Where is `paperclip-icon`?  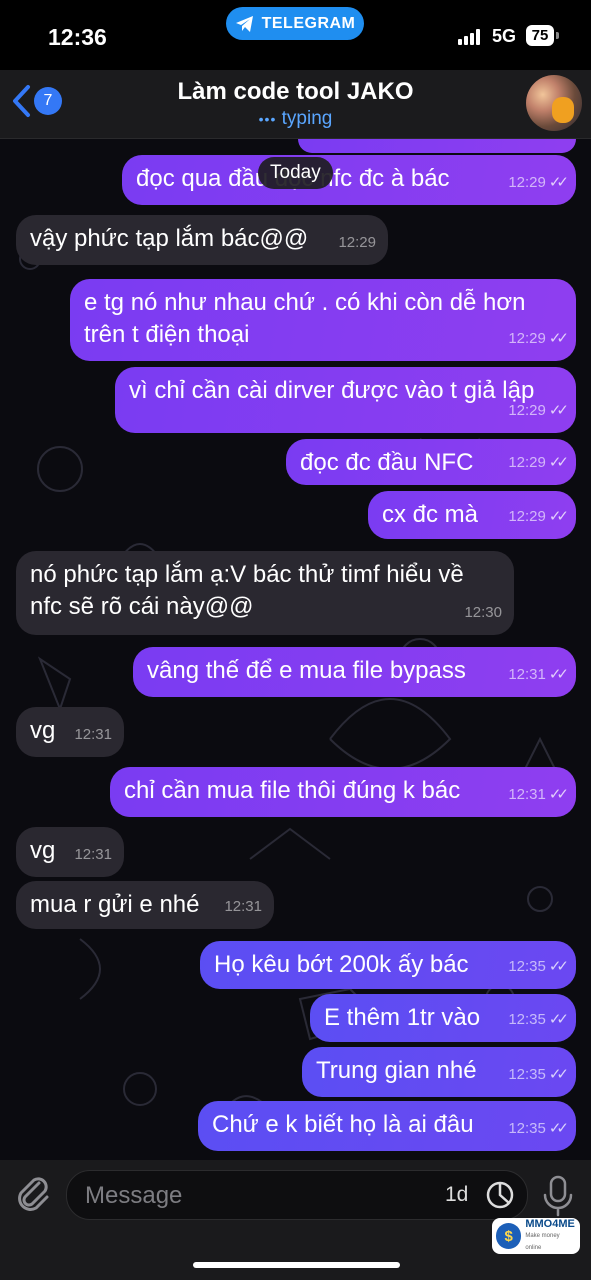 paperclip-icon is located at coordinates (33, 1194).